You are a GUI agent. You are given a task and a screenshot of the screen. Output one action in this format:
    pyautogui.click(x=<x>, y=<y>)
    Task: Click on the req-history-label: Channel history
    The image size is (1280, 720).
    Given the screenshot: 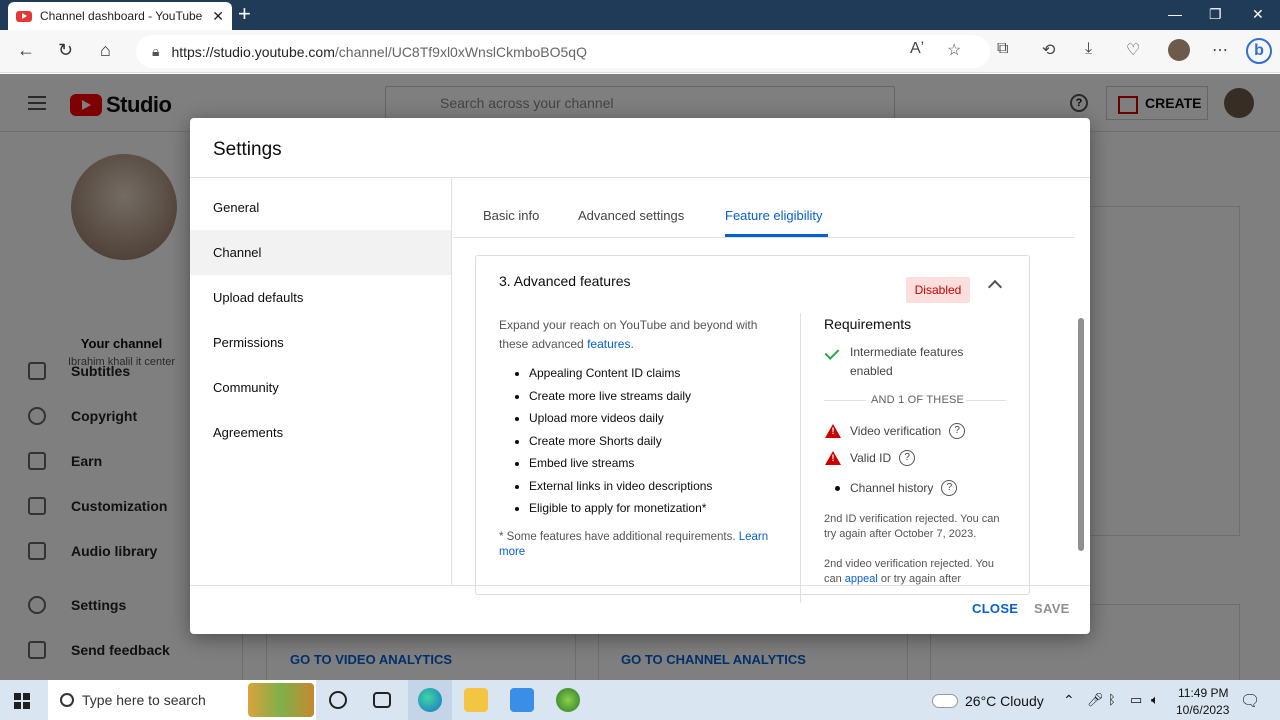 What is the action you would take?
    pyautogui.click(x=892, y=488)
    